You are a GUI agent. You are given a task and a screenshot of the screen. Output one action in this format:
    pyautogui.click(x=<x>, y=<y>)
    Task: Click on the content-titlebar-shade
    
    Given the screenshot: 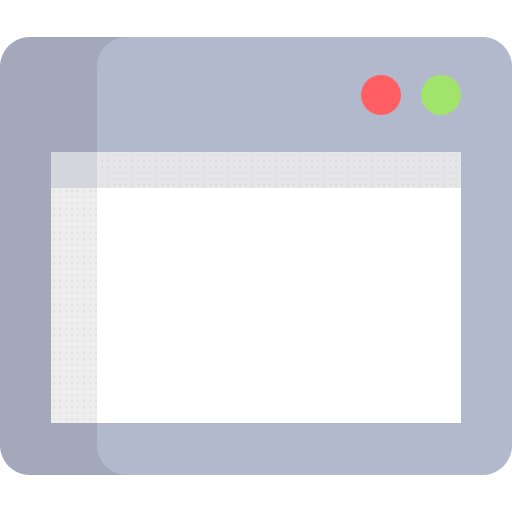 What is the action you would take?
    pyautogui.click(x=74, y=170)
    